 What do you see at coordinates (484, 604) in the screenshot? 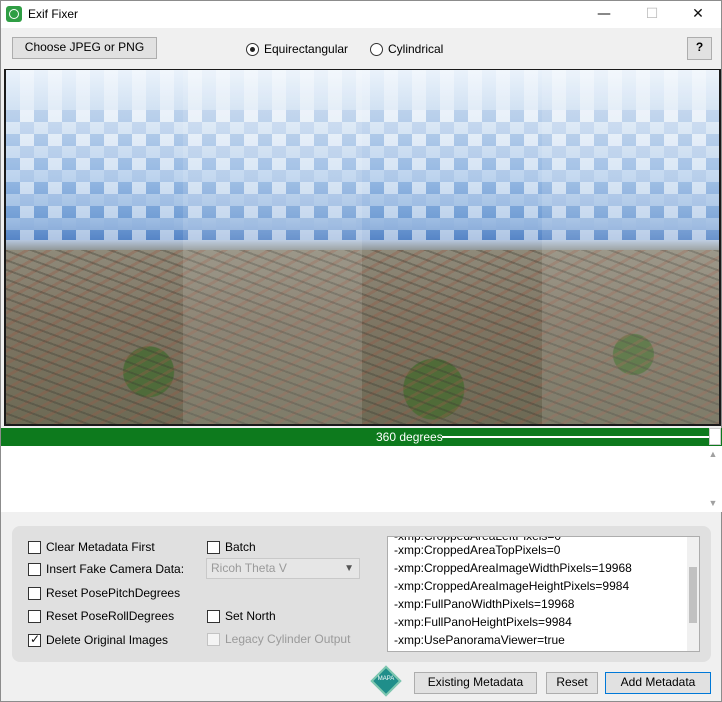
I see `metadata-line: -xmp:FullPanoWidthPixels=19968` at bounding box center [484, 604].